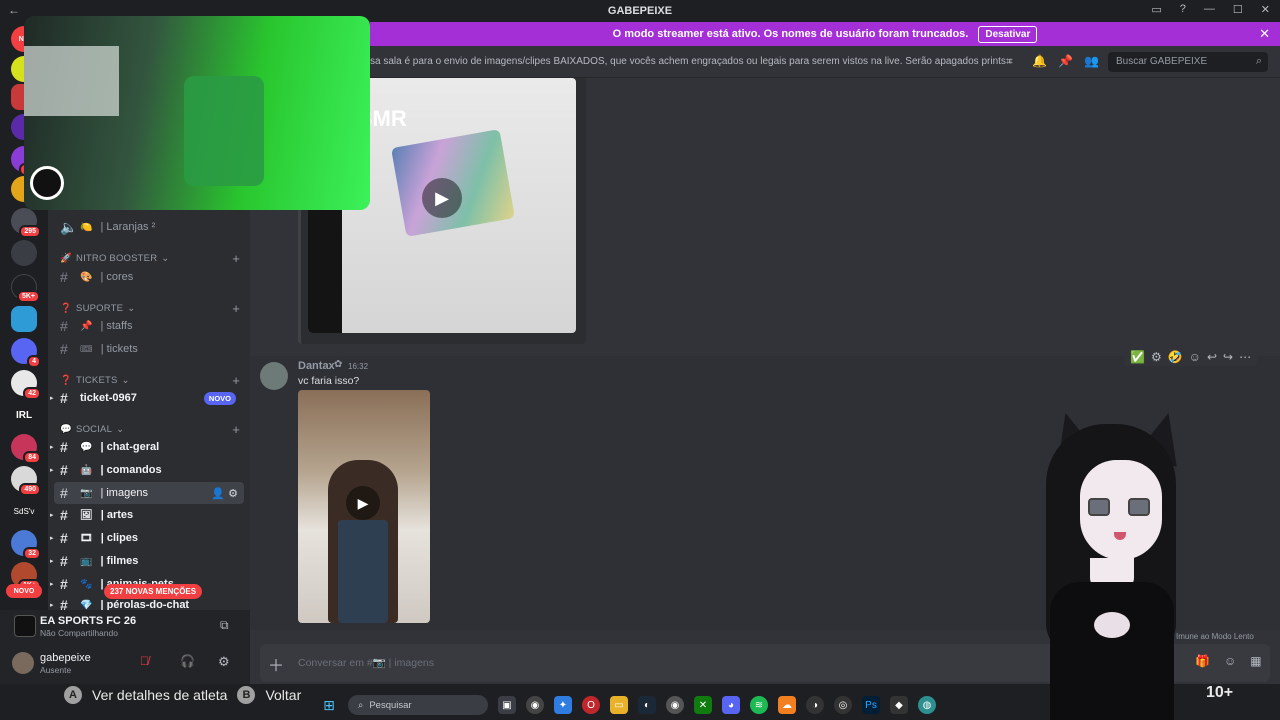  What do you see at coordinates (26, 385) in the screenshot?
I see `server-icon: 42` at bounding box center [26, 385].